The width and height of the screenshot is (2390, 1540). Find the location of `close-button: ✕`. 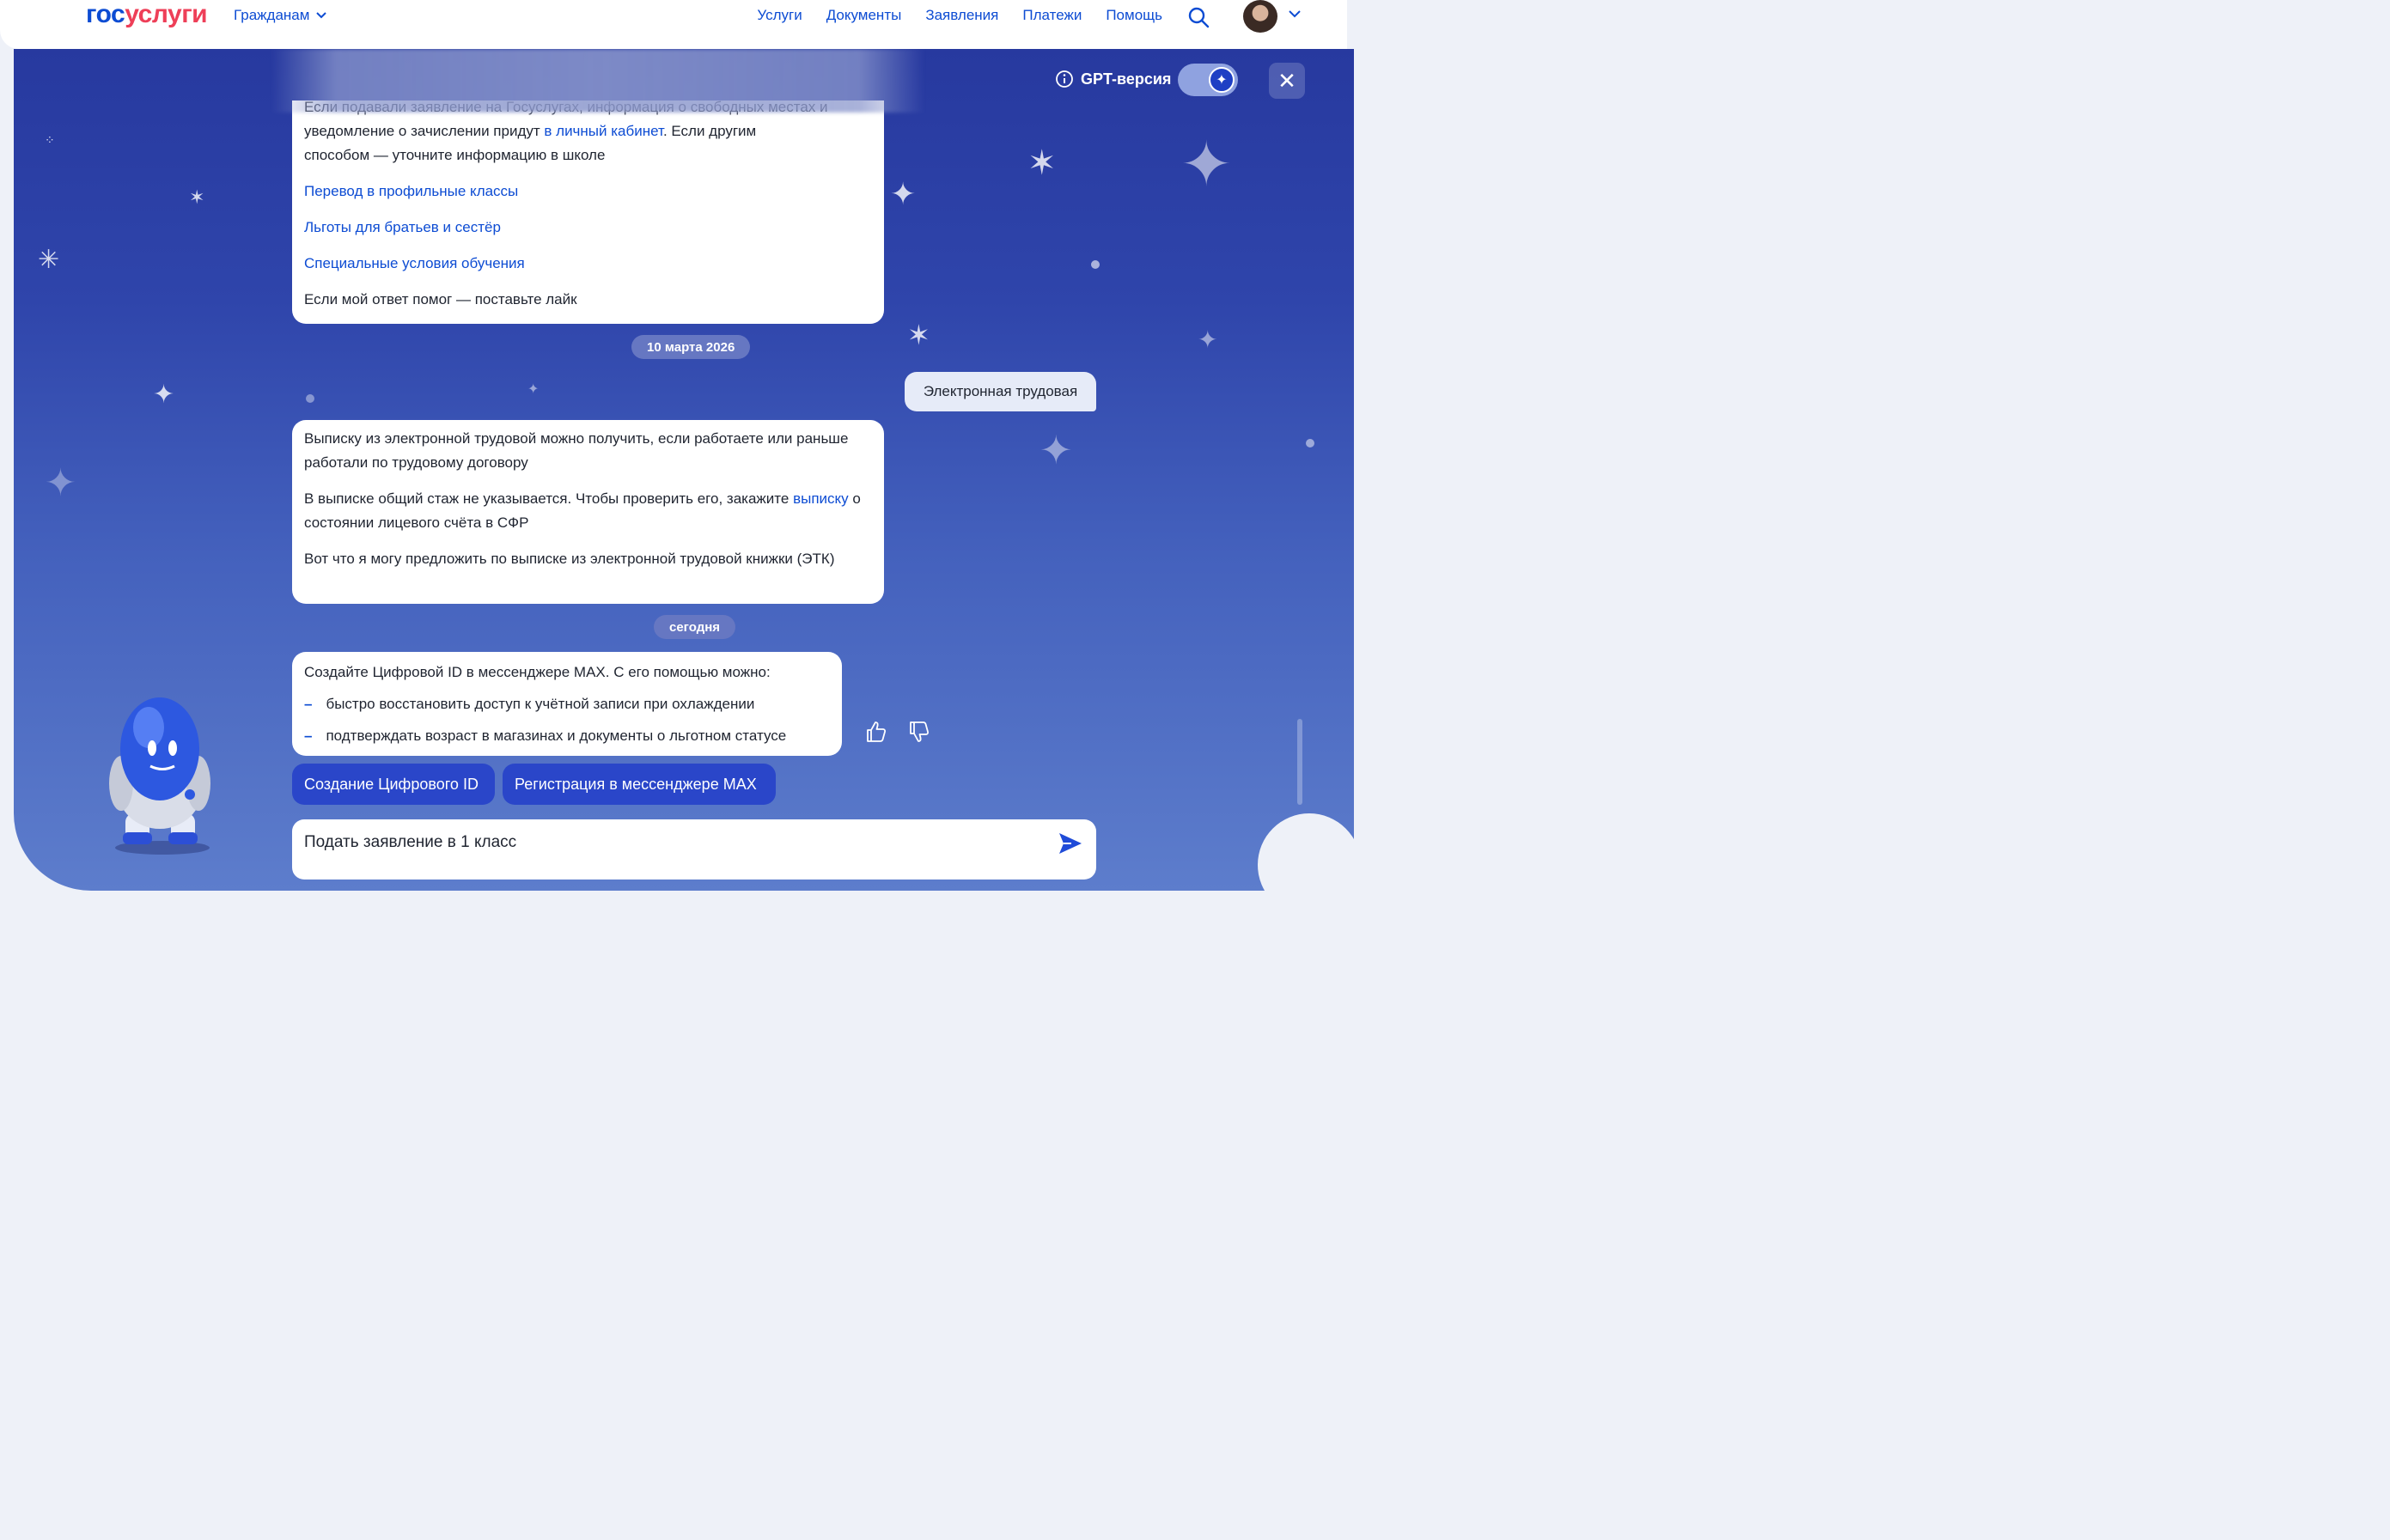

close-button: ✕ is located at coordinates (1287, 81).